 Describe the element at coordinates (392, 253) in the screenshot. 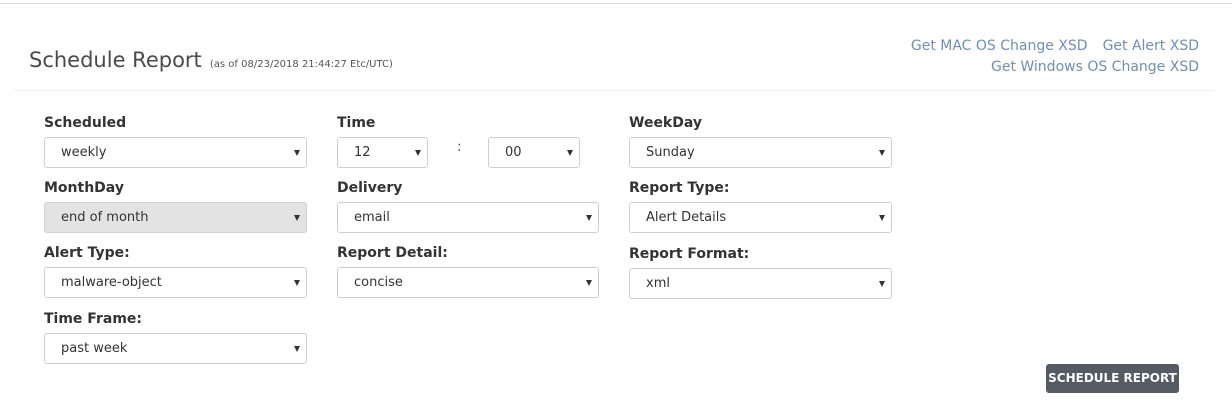

I see `report-detail-label: Report Detail:` at that location.